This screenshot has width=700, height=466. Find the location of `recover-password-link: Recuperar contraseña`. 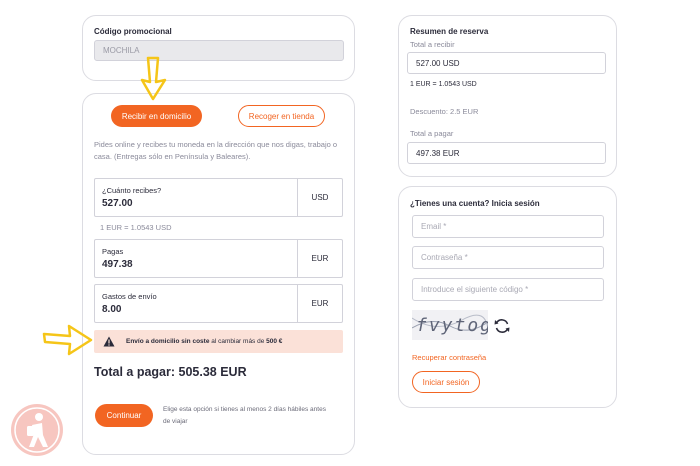

recover-password-link: Recuperar contraseña is located at coordinates (449, 357).